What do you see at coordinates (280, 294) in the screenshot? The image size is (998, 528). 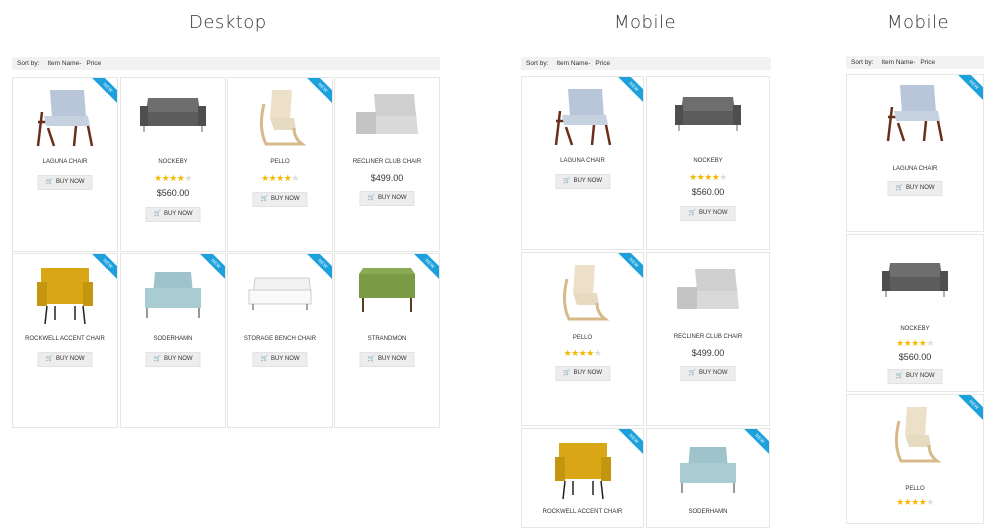 I see `sofa-bench-image` at bounding box center [280, 294].